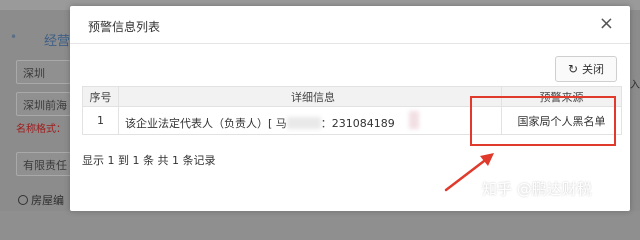 This screenshot has height=240, width=640. What do you see at coordinates (45, 104) in the screenshot?
I see `background-field-district: 深圳前海` at bounding box center [45, 104].